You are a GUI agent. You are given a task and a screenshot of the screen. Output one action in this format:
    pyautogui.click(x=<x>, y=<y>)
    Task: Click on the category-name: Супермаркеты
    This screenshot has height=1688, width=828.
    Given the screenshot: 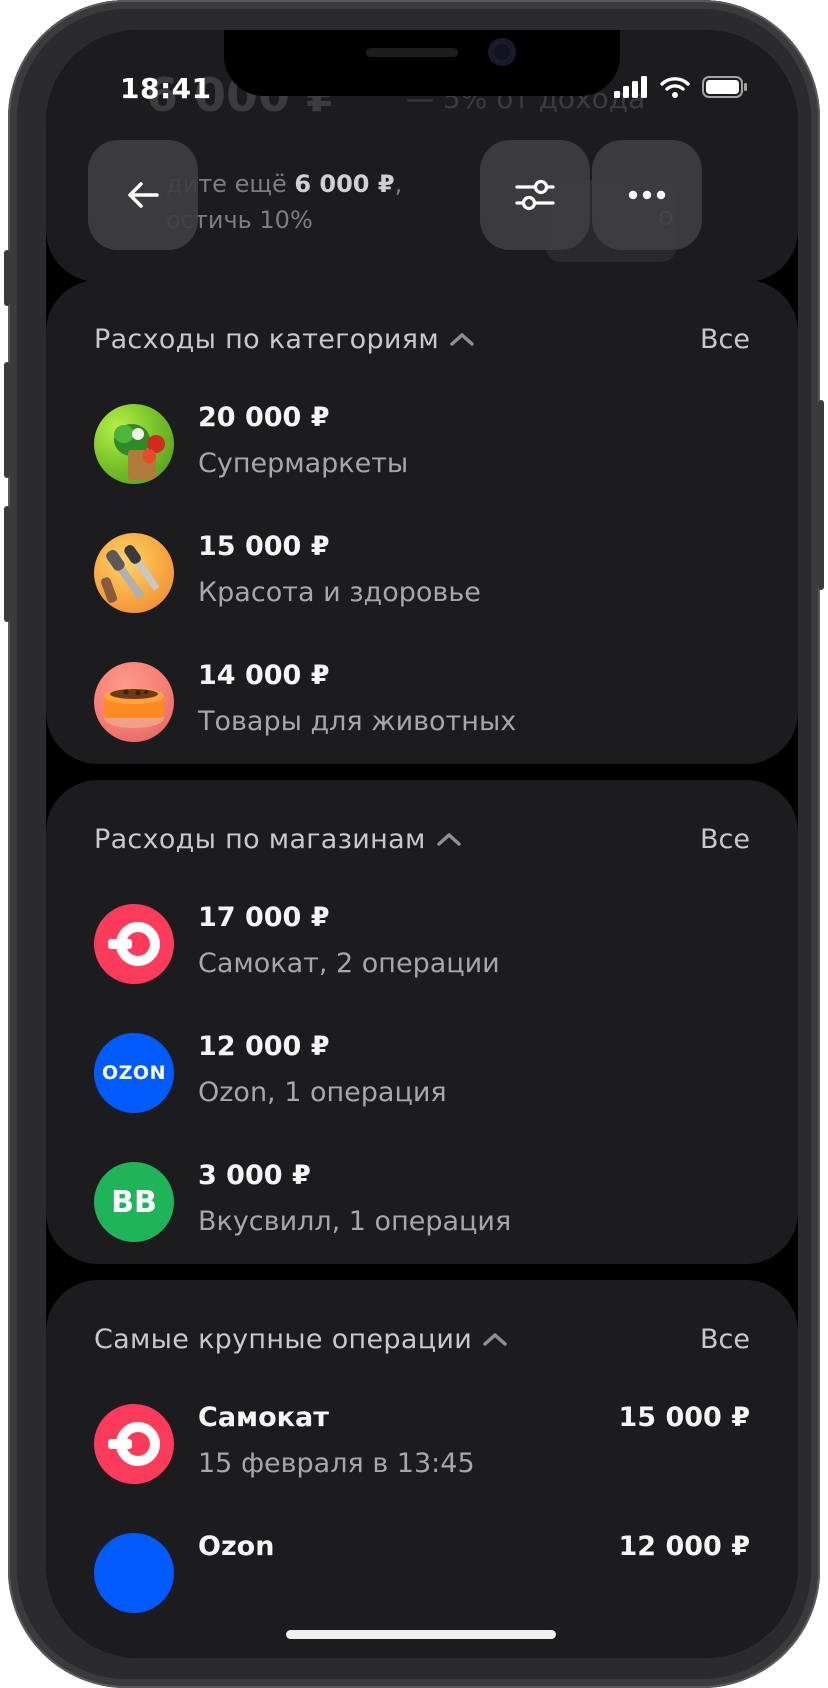 What is the action you would take?
    pyautogui.click(x=303, y=463)
    